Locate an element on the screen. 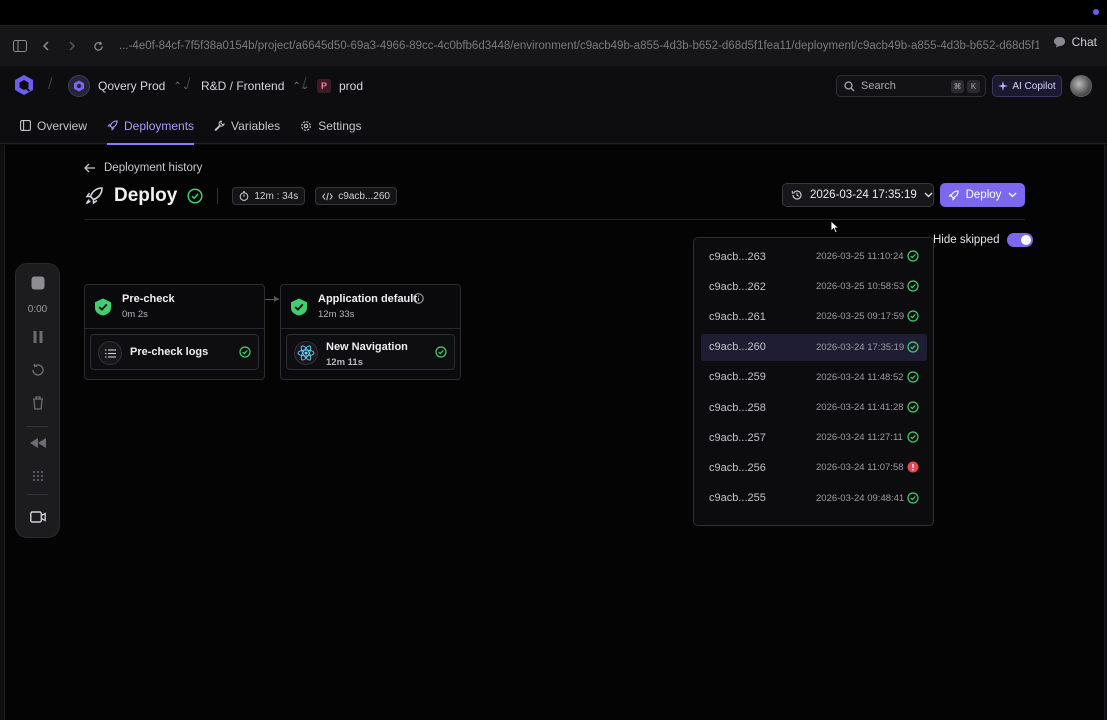 This screenshot has height=720, width=1107. chevron-down-icon is located at coordinates (928, 195).